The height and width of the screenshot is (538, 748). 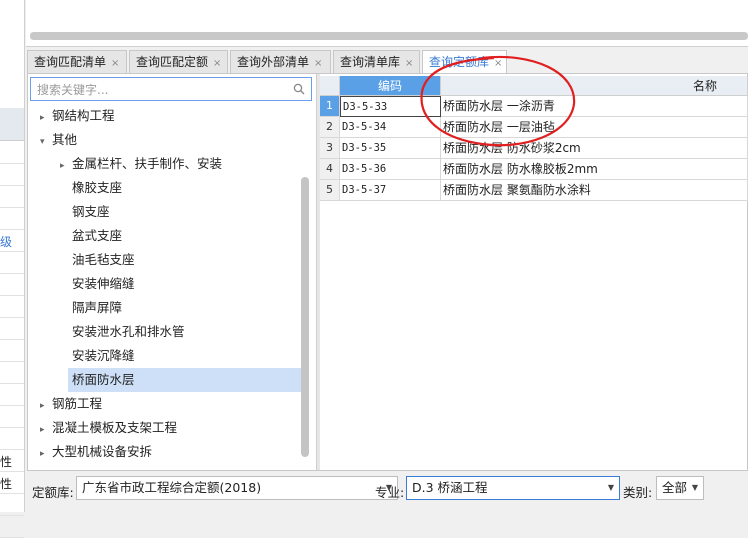 I want to click on quota-library-value: 广东省市政工程综合定额(2018), so click(x=172, y=487).